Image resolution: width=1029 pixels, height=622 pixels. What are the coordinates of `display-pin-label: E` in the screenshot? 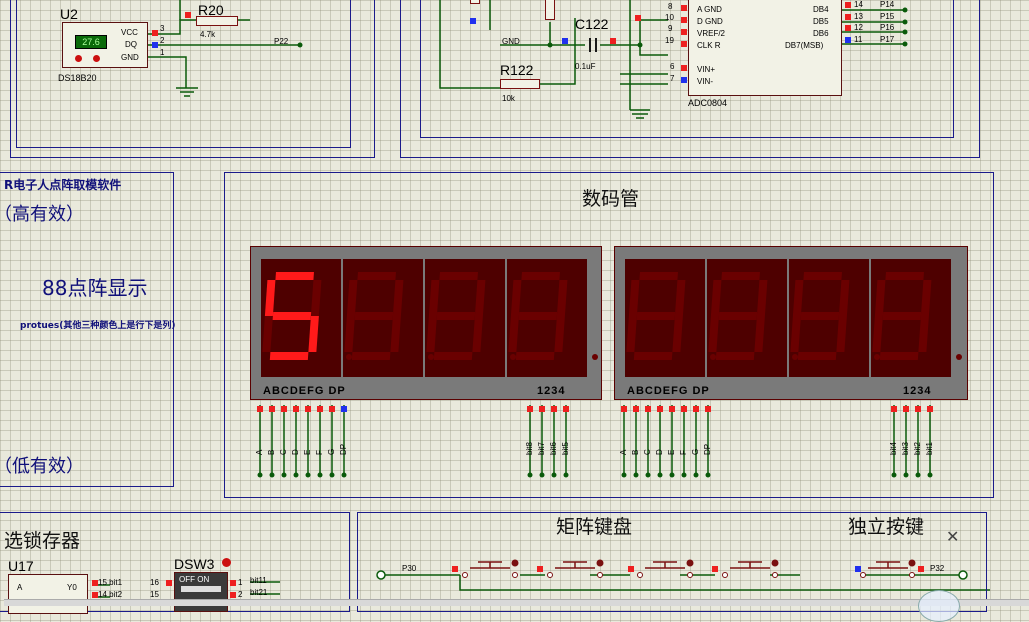 It's located at (307, 452).